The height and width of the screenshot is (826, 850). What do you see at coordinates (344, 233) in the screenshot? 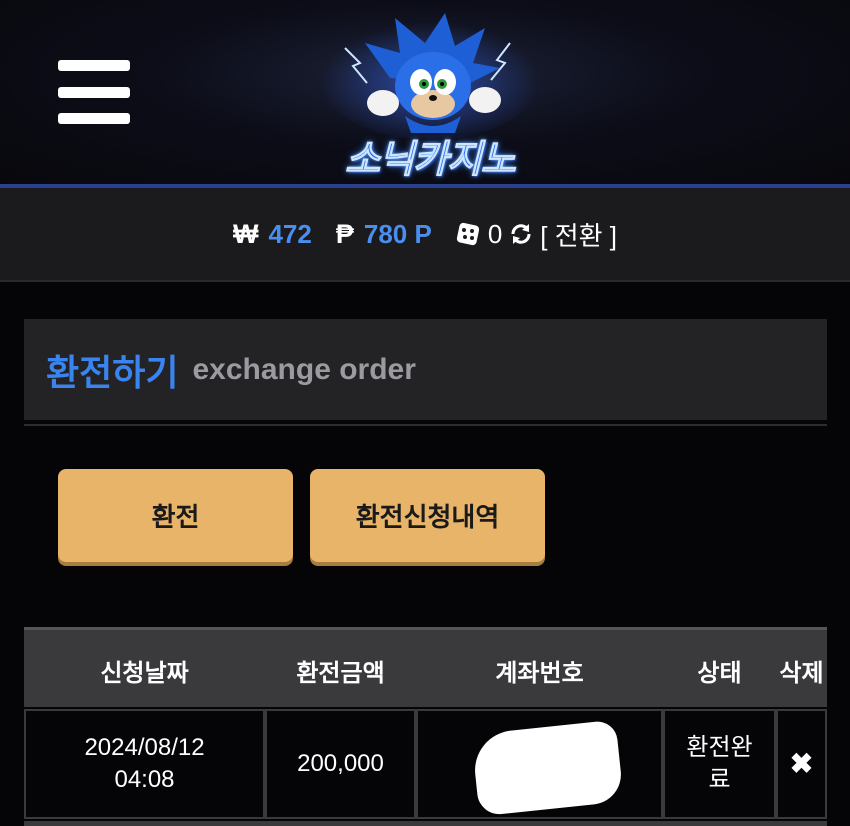
I see `point-icon: ₱` at bounding box center [344, 233].